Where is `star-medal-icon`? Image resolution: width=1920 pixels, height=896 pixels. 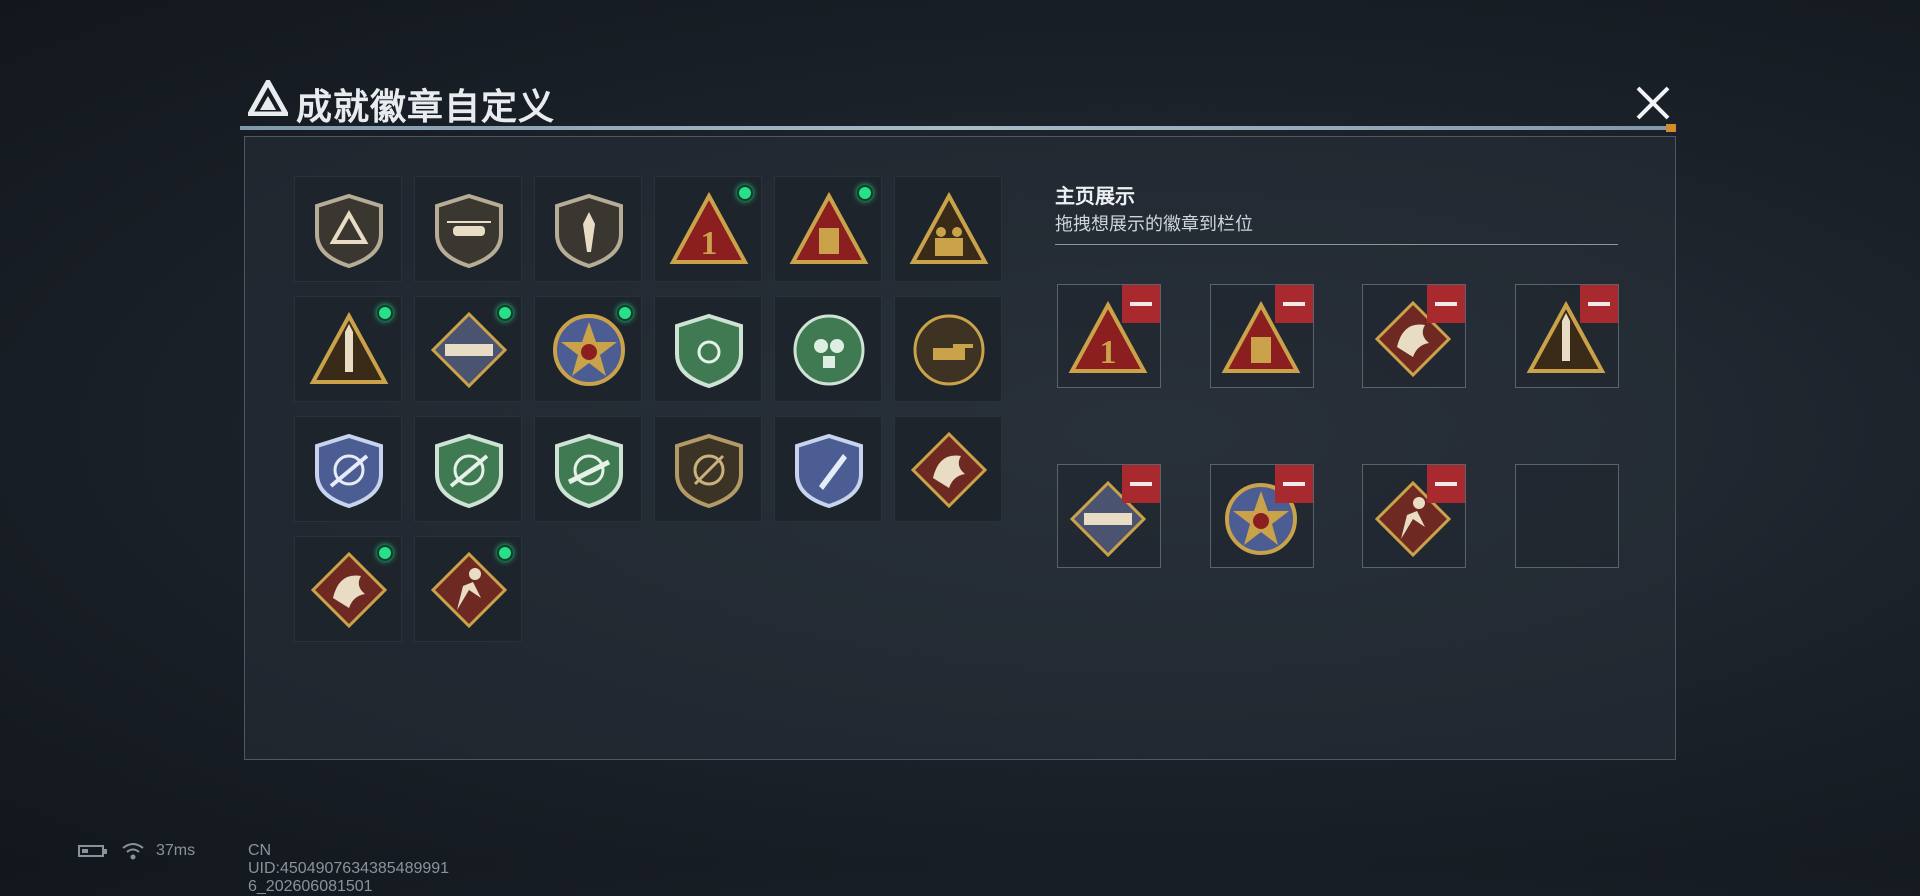
star-medal-icon is located at coordinates (589, 350).